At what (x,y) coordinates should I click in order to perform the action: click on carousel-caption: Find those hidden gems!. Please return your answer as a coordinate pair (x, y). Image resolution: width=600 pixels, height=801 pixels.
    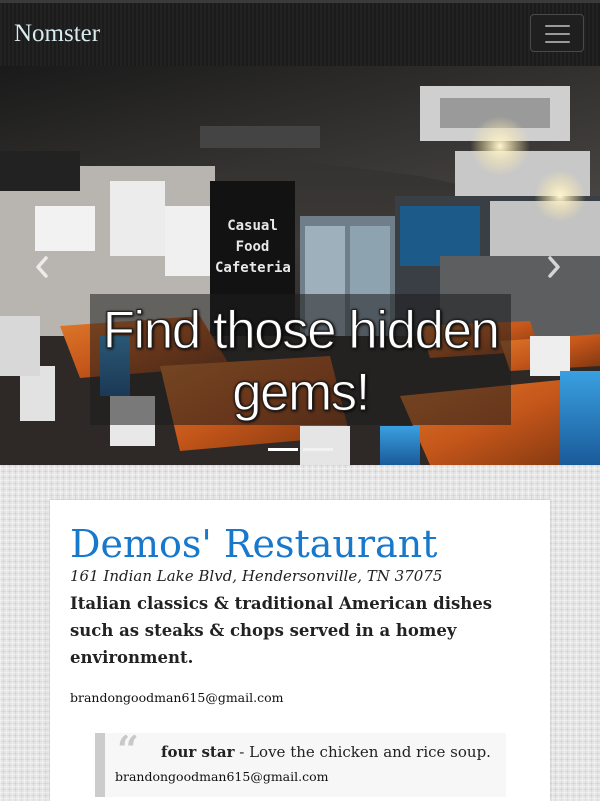
    Looking at the image, I should click on (300, 359).